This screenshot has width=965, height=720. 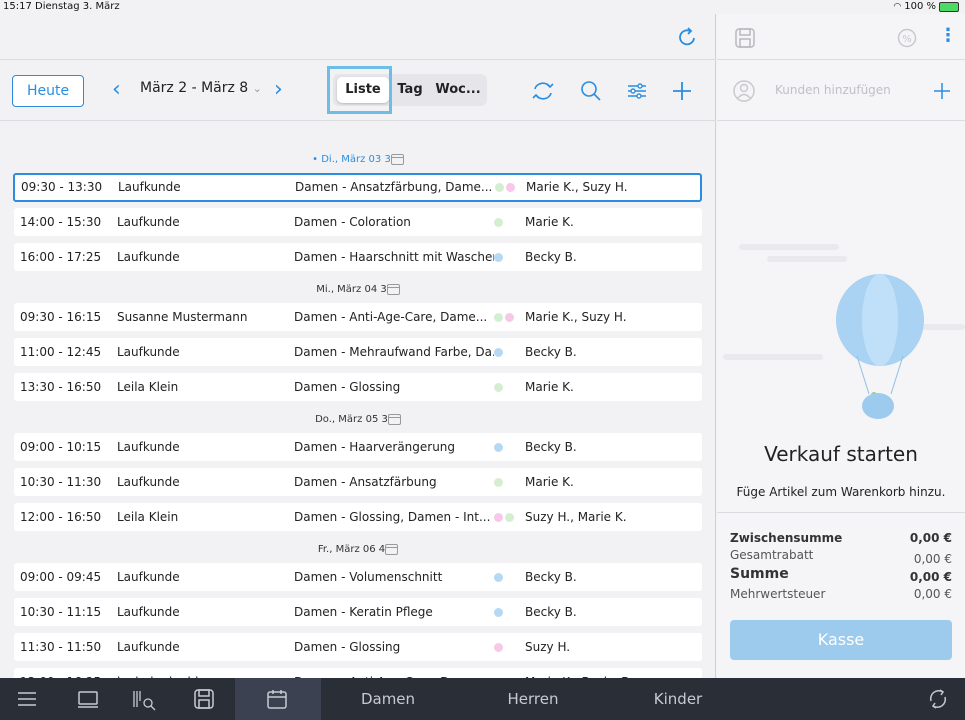 I want to click on day-header-label: Mi., März 04, so click(x=347, y=289).